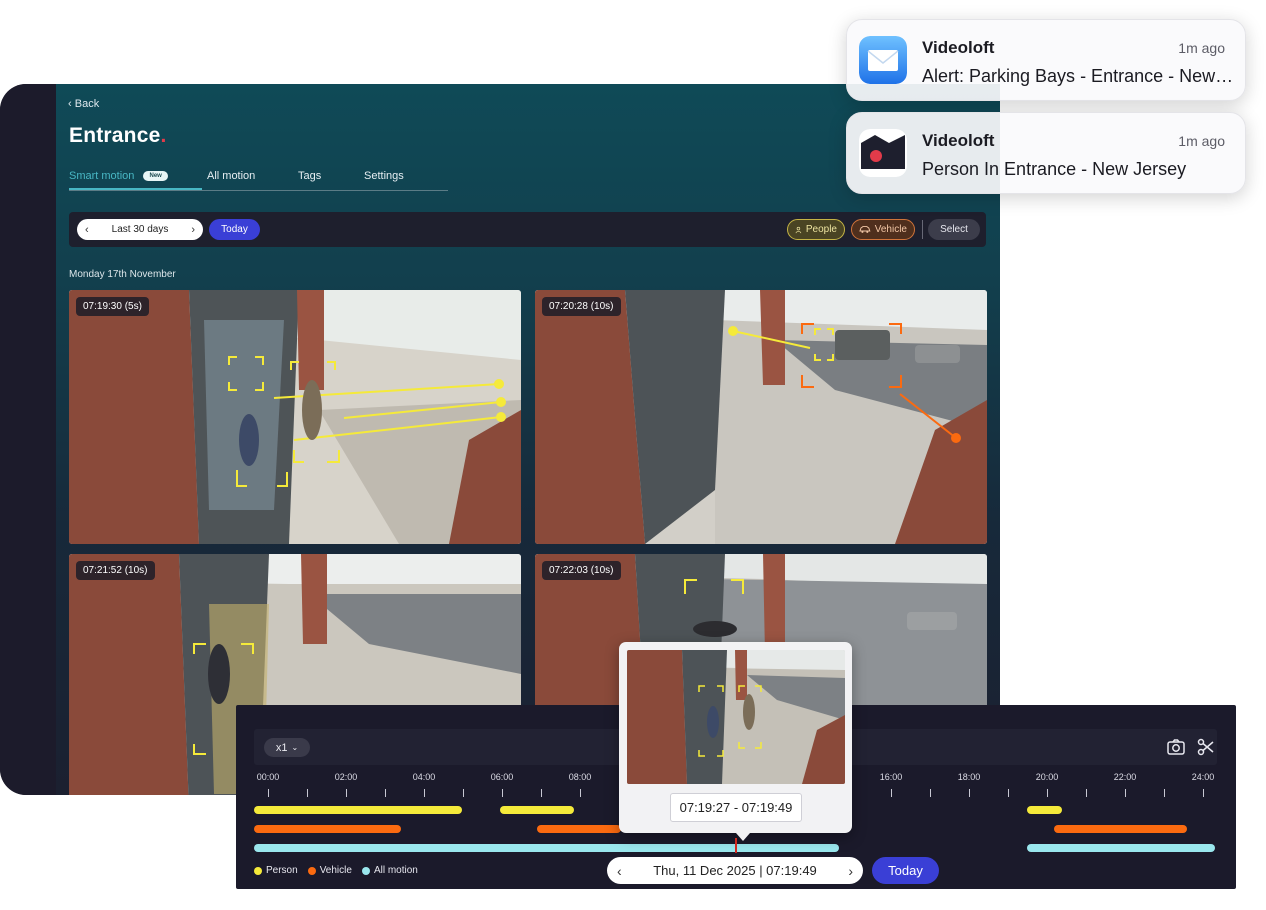  Describe the element at coordinates (736, 807) in the screenshot. I see `preview-time-range: 07:19:27 - 07:19:49` at that location.